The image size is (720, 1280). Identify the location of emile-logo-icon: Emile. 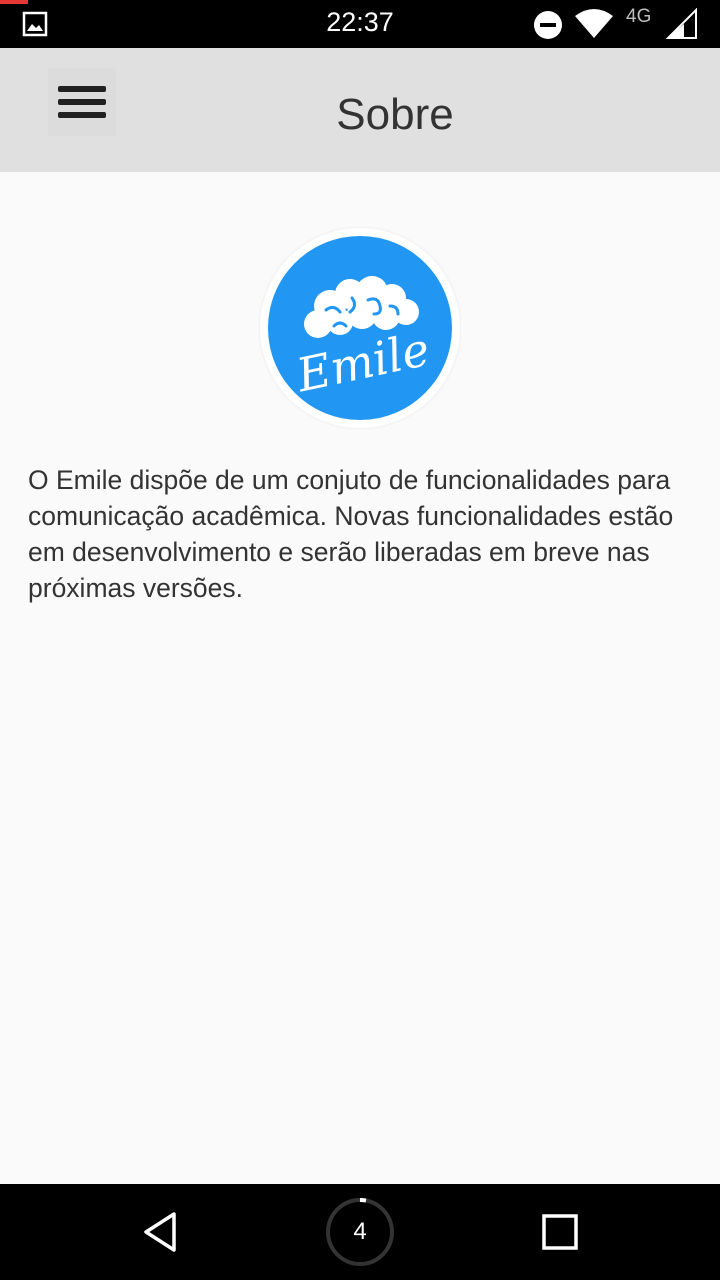
(360, 328).